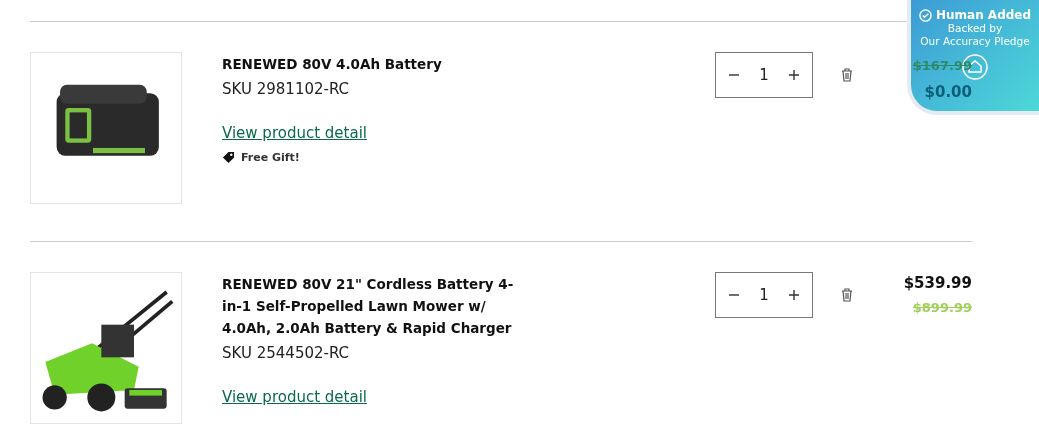  I want to click on product-title: RENEWED 80V 4.0Ah Battery, so click(332, 64).